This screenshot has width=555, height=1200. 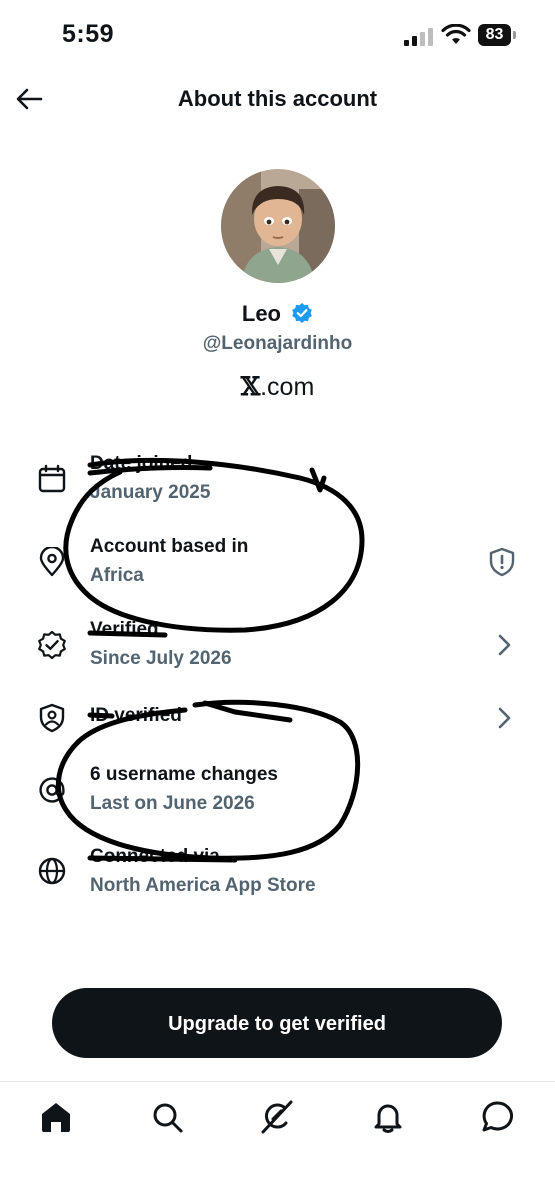 I want to click on site-label: 𝕏.com, so click(x=277, y=387).